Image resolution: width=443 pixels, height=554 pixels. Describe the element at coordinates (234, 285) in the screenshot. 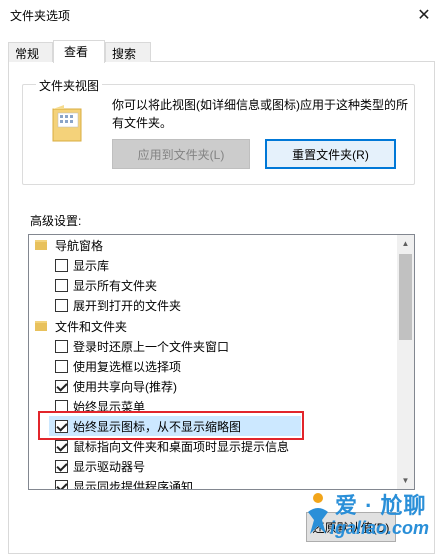

I see `list-item: 显示所有文件夹` at that location.